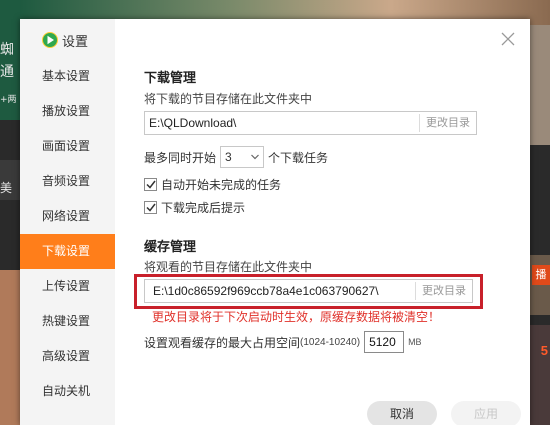 The image size is (550, 425). What do you see at coordinates (544, 350) in the screenshot?
I see `background-number: 5` at bounding box center [544, 350].